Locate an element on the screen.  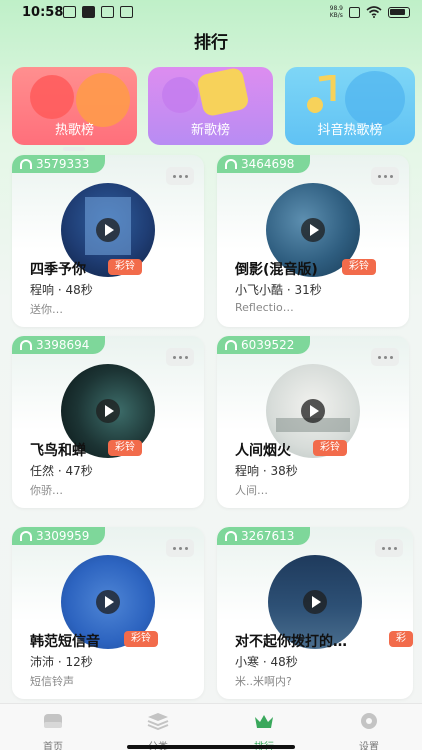
song-meta: 沛沛 · 12秒 is located at coordinates (61, 661).